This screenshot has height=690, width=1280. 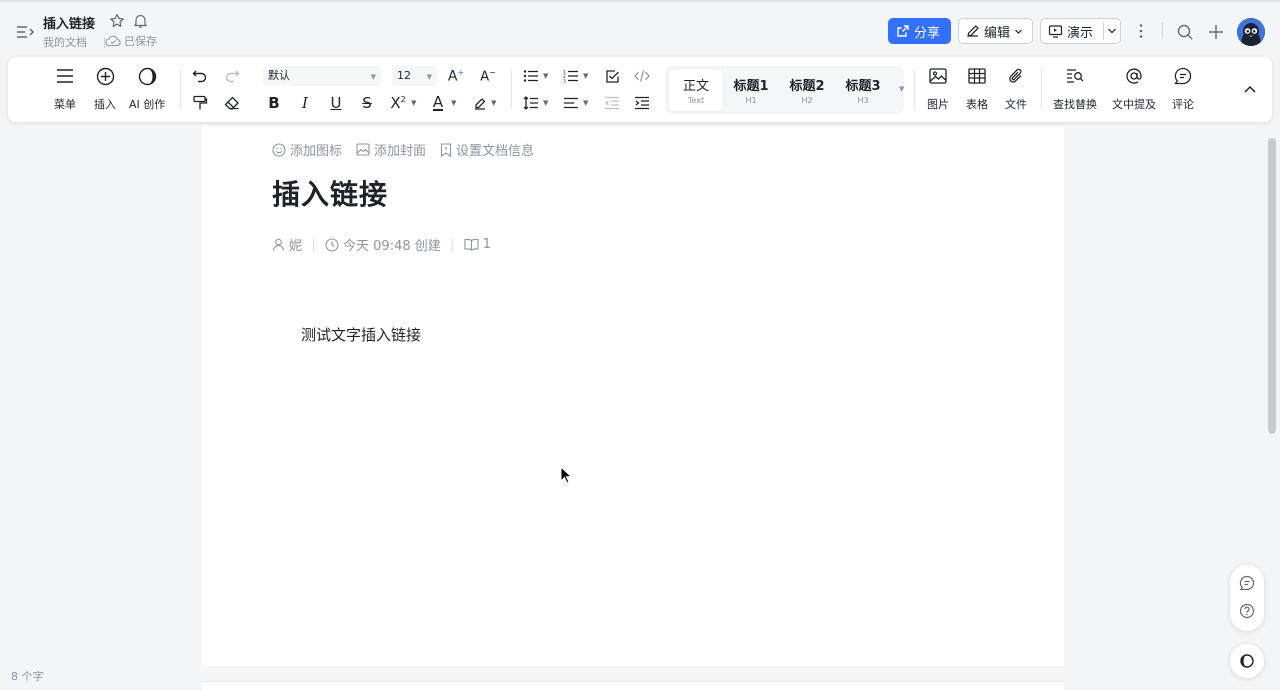 I want to click on more-vertical-icon, so click(x=1141, y=31).